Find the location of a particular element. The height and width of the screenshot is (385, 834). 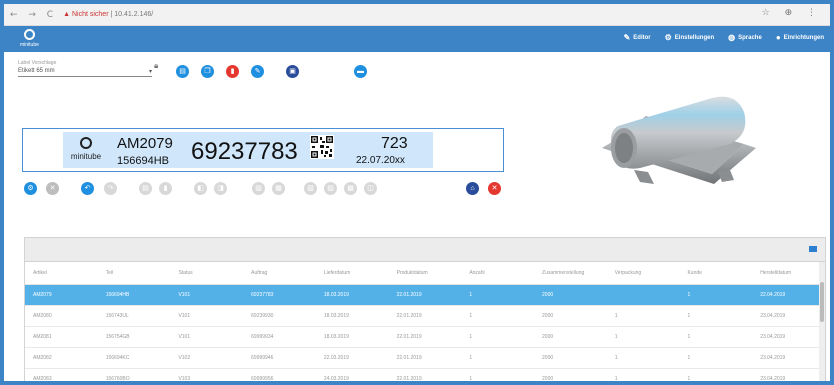

tool-icon: ▤ is located at coordinates (145, 188).